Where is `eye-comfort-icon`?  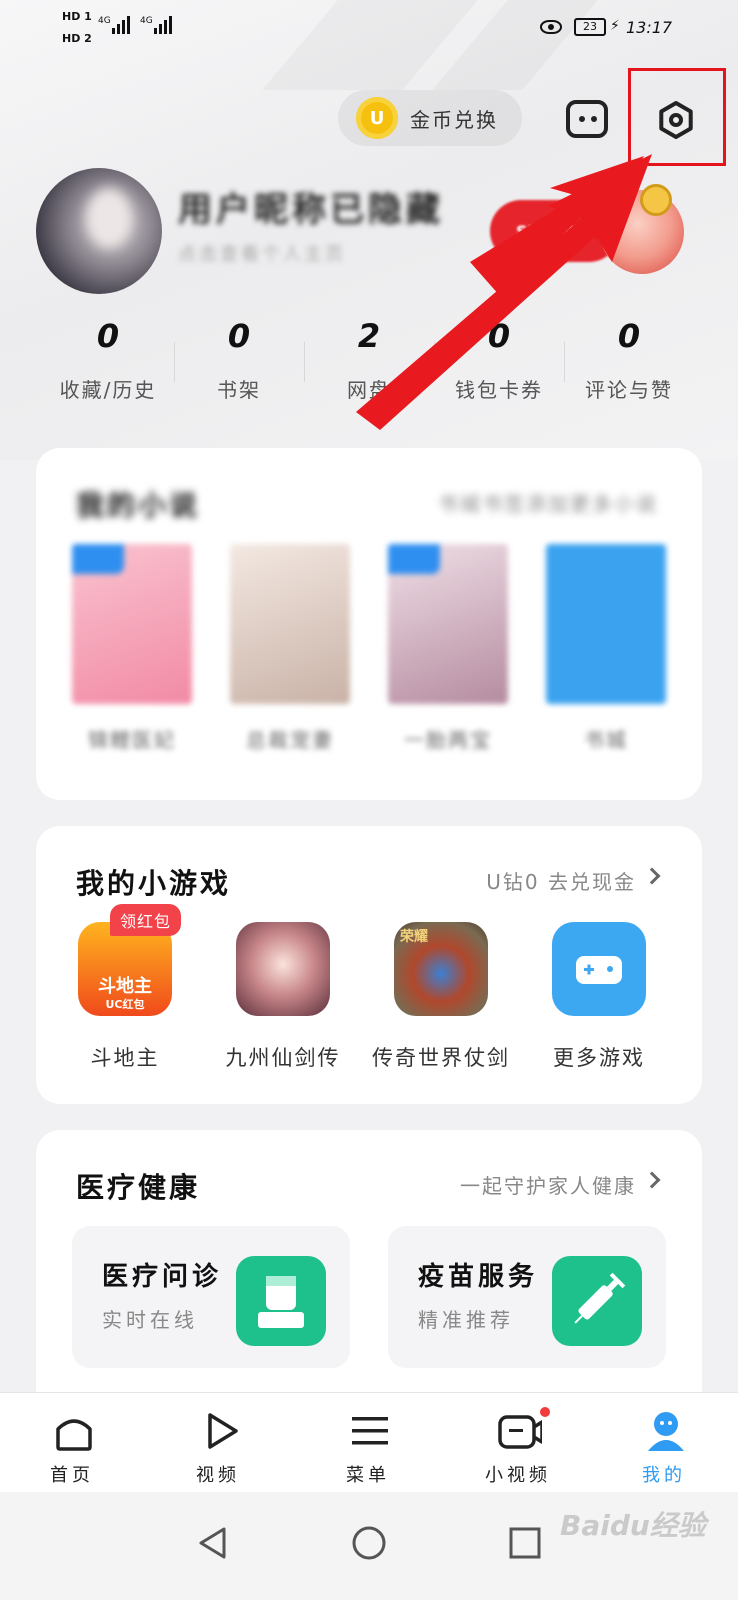 eye-comfort-icon is located at coordinates (551, 27).